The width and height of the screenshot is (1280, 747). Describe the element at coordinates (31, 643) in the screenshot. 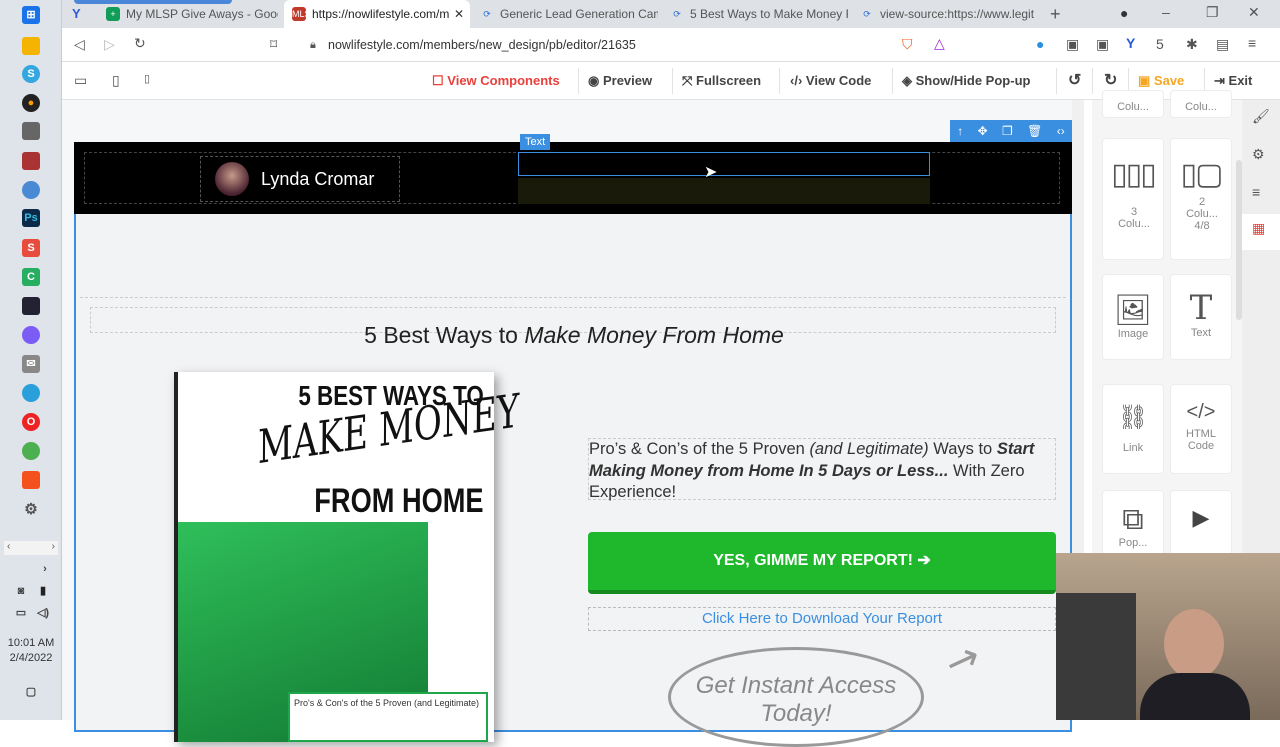

I see `clock-time: 10:01 AM` at that location.